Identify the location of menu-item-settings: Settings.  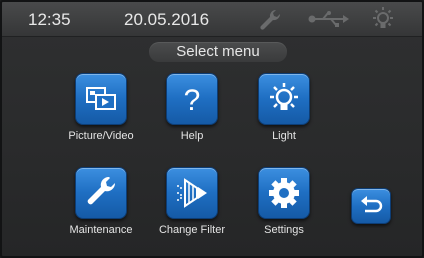
(284, 201).